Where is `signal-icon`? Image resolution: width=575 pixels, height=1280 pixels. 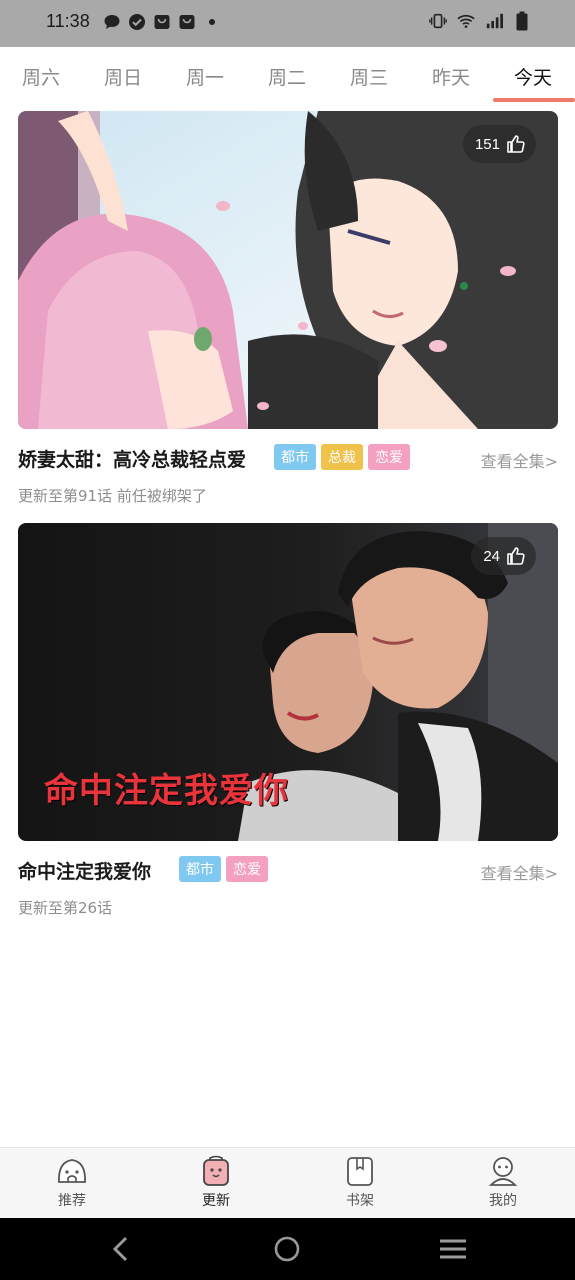 signal-icon is located at coordinates (494, 21).